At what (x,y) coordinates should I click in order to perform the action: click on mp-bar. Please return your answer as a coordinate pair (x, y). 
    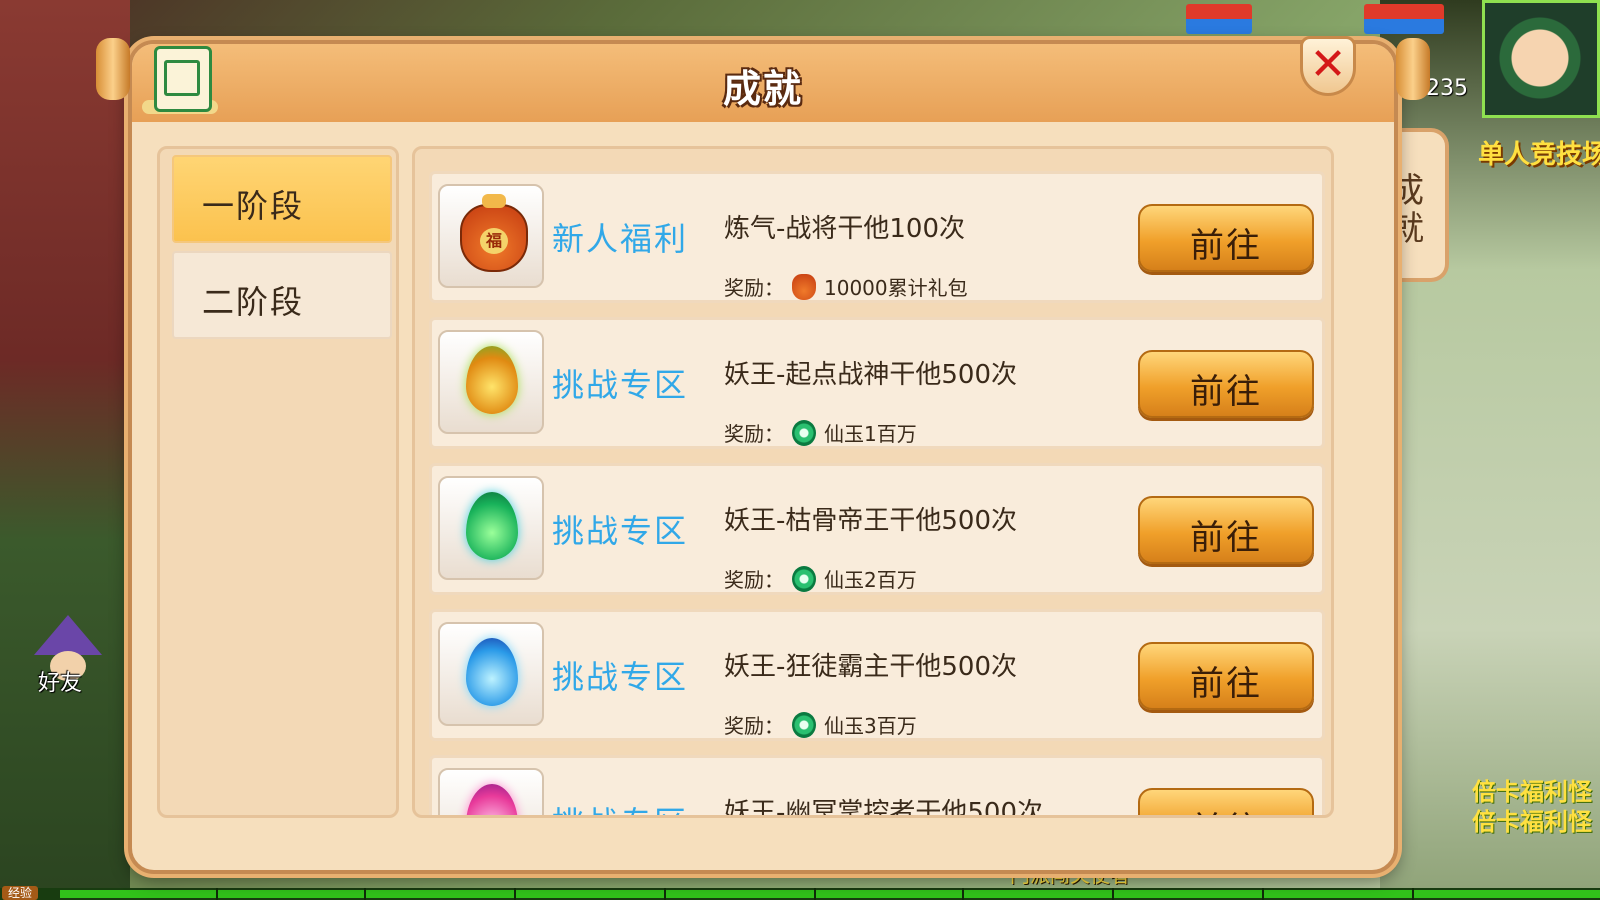
    Looking at the image, I should click on (1404, 19).